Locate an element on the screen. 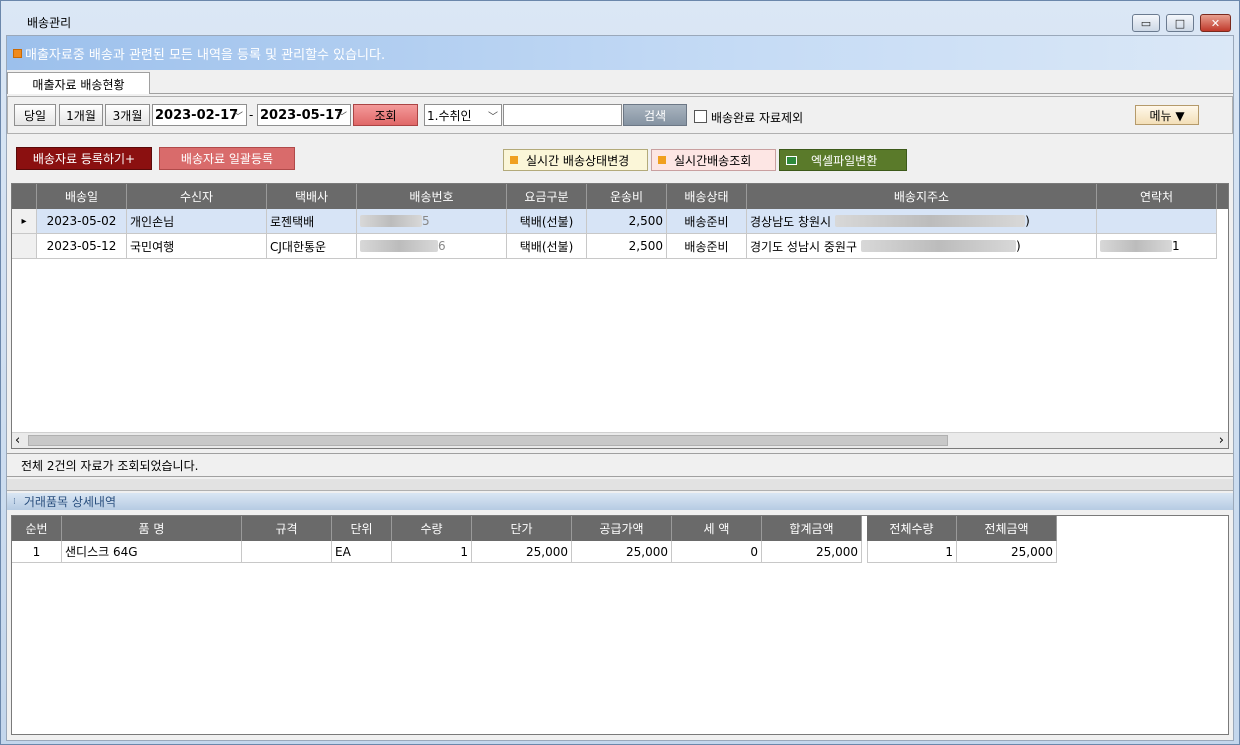 This screenshot has width=1240, height=745. search-field-value: 1.수취인 is located at coordinates (449, 115).